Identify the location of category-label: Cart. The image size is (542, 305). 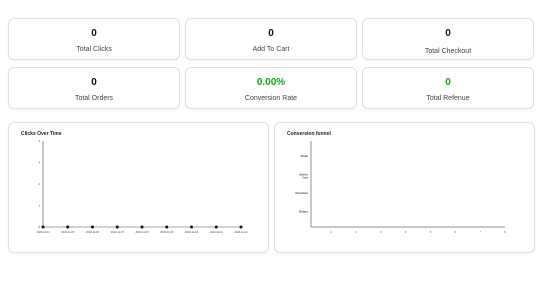
(305, 178).